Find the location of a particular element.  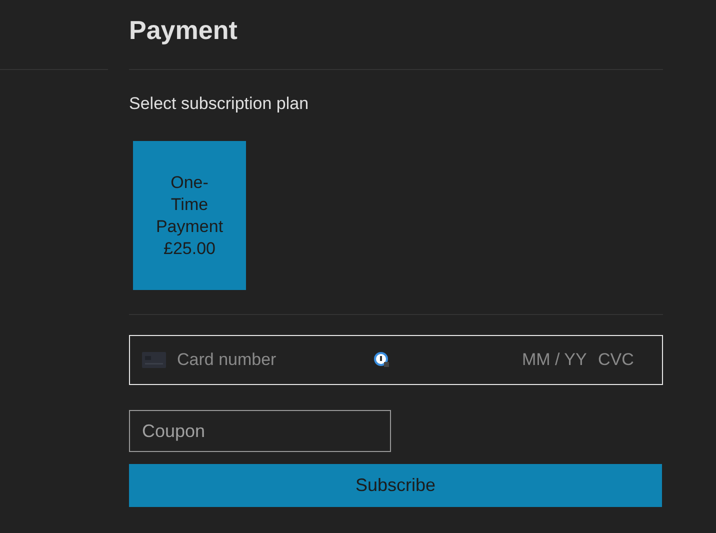

card-input-field: Card number MM / YY CVC is located at coordinates (396, 360).